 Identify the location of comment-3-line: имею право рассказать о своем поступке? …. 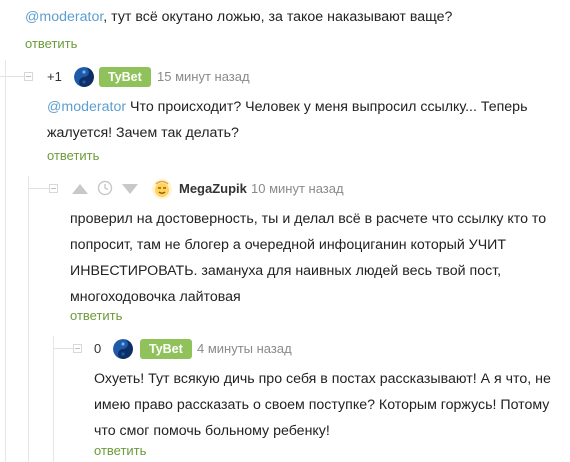
(322, 405).